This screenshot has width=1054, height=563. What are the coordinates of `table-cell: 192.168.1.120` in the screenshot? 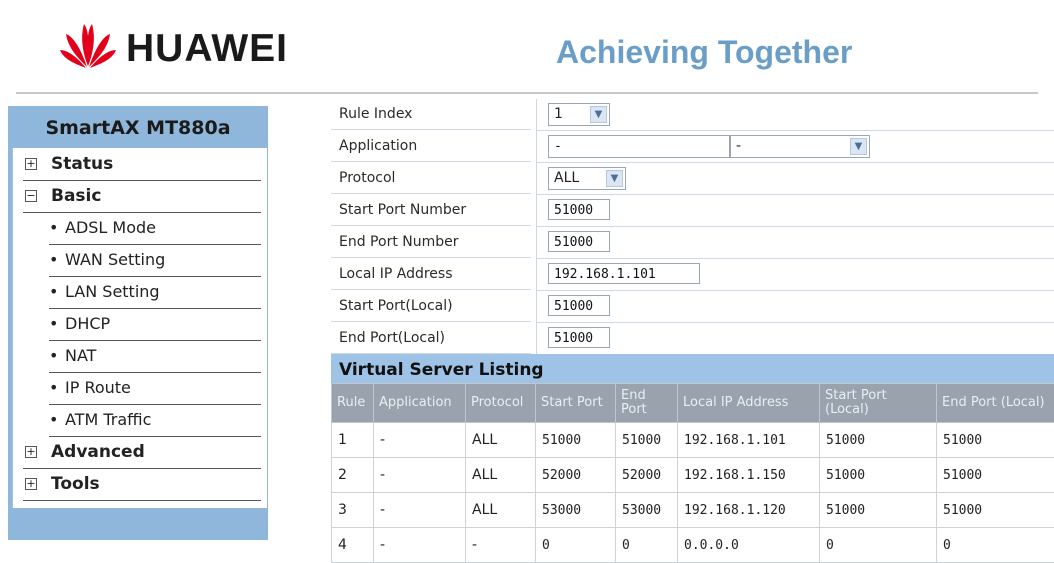 It's located at (749, 510).